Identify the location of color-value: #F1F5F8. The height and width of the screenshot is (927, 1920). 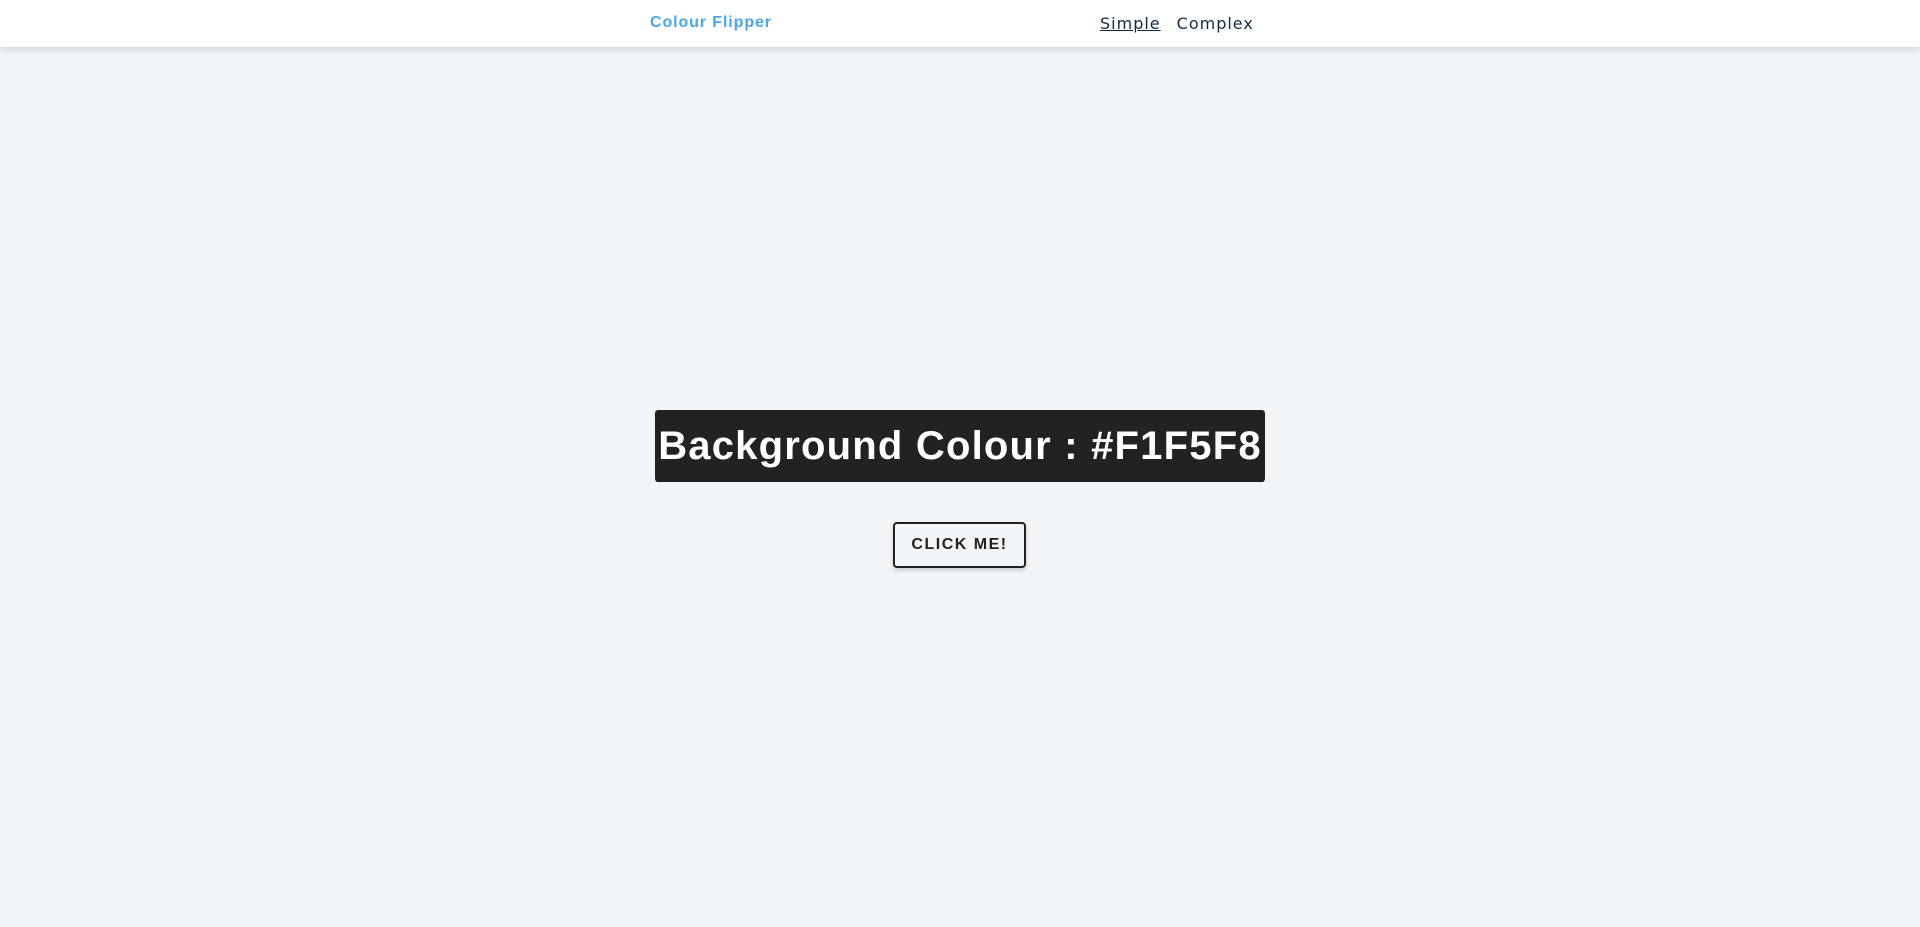
(1176, 445).